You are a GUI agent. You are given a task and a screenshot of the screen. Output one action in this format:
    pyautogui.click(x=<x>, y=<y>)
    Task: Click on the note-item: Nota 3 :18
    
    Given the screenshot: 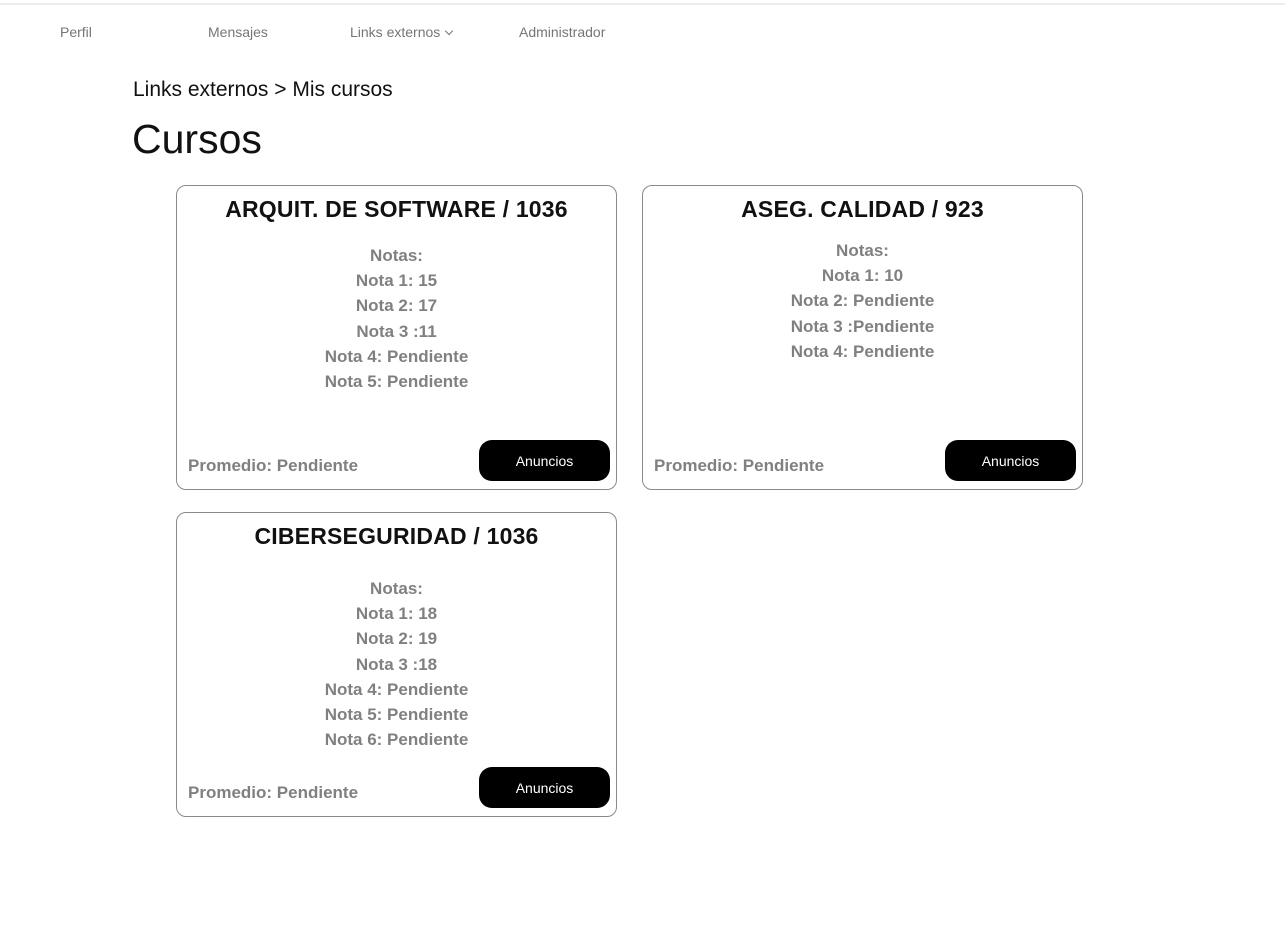 What is the action you would take?
    pyautogui.click(x=396, y=664)
    